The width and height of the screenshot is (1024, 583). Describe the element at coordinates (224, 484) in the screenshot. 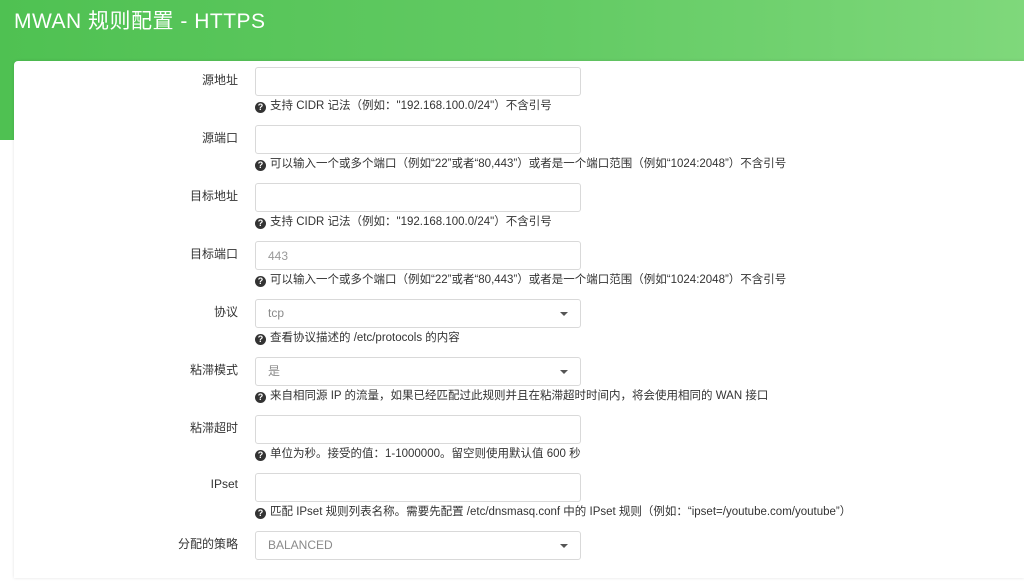

I see `ipset-label: IPset` at that location.